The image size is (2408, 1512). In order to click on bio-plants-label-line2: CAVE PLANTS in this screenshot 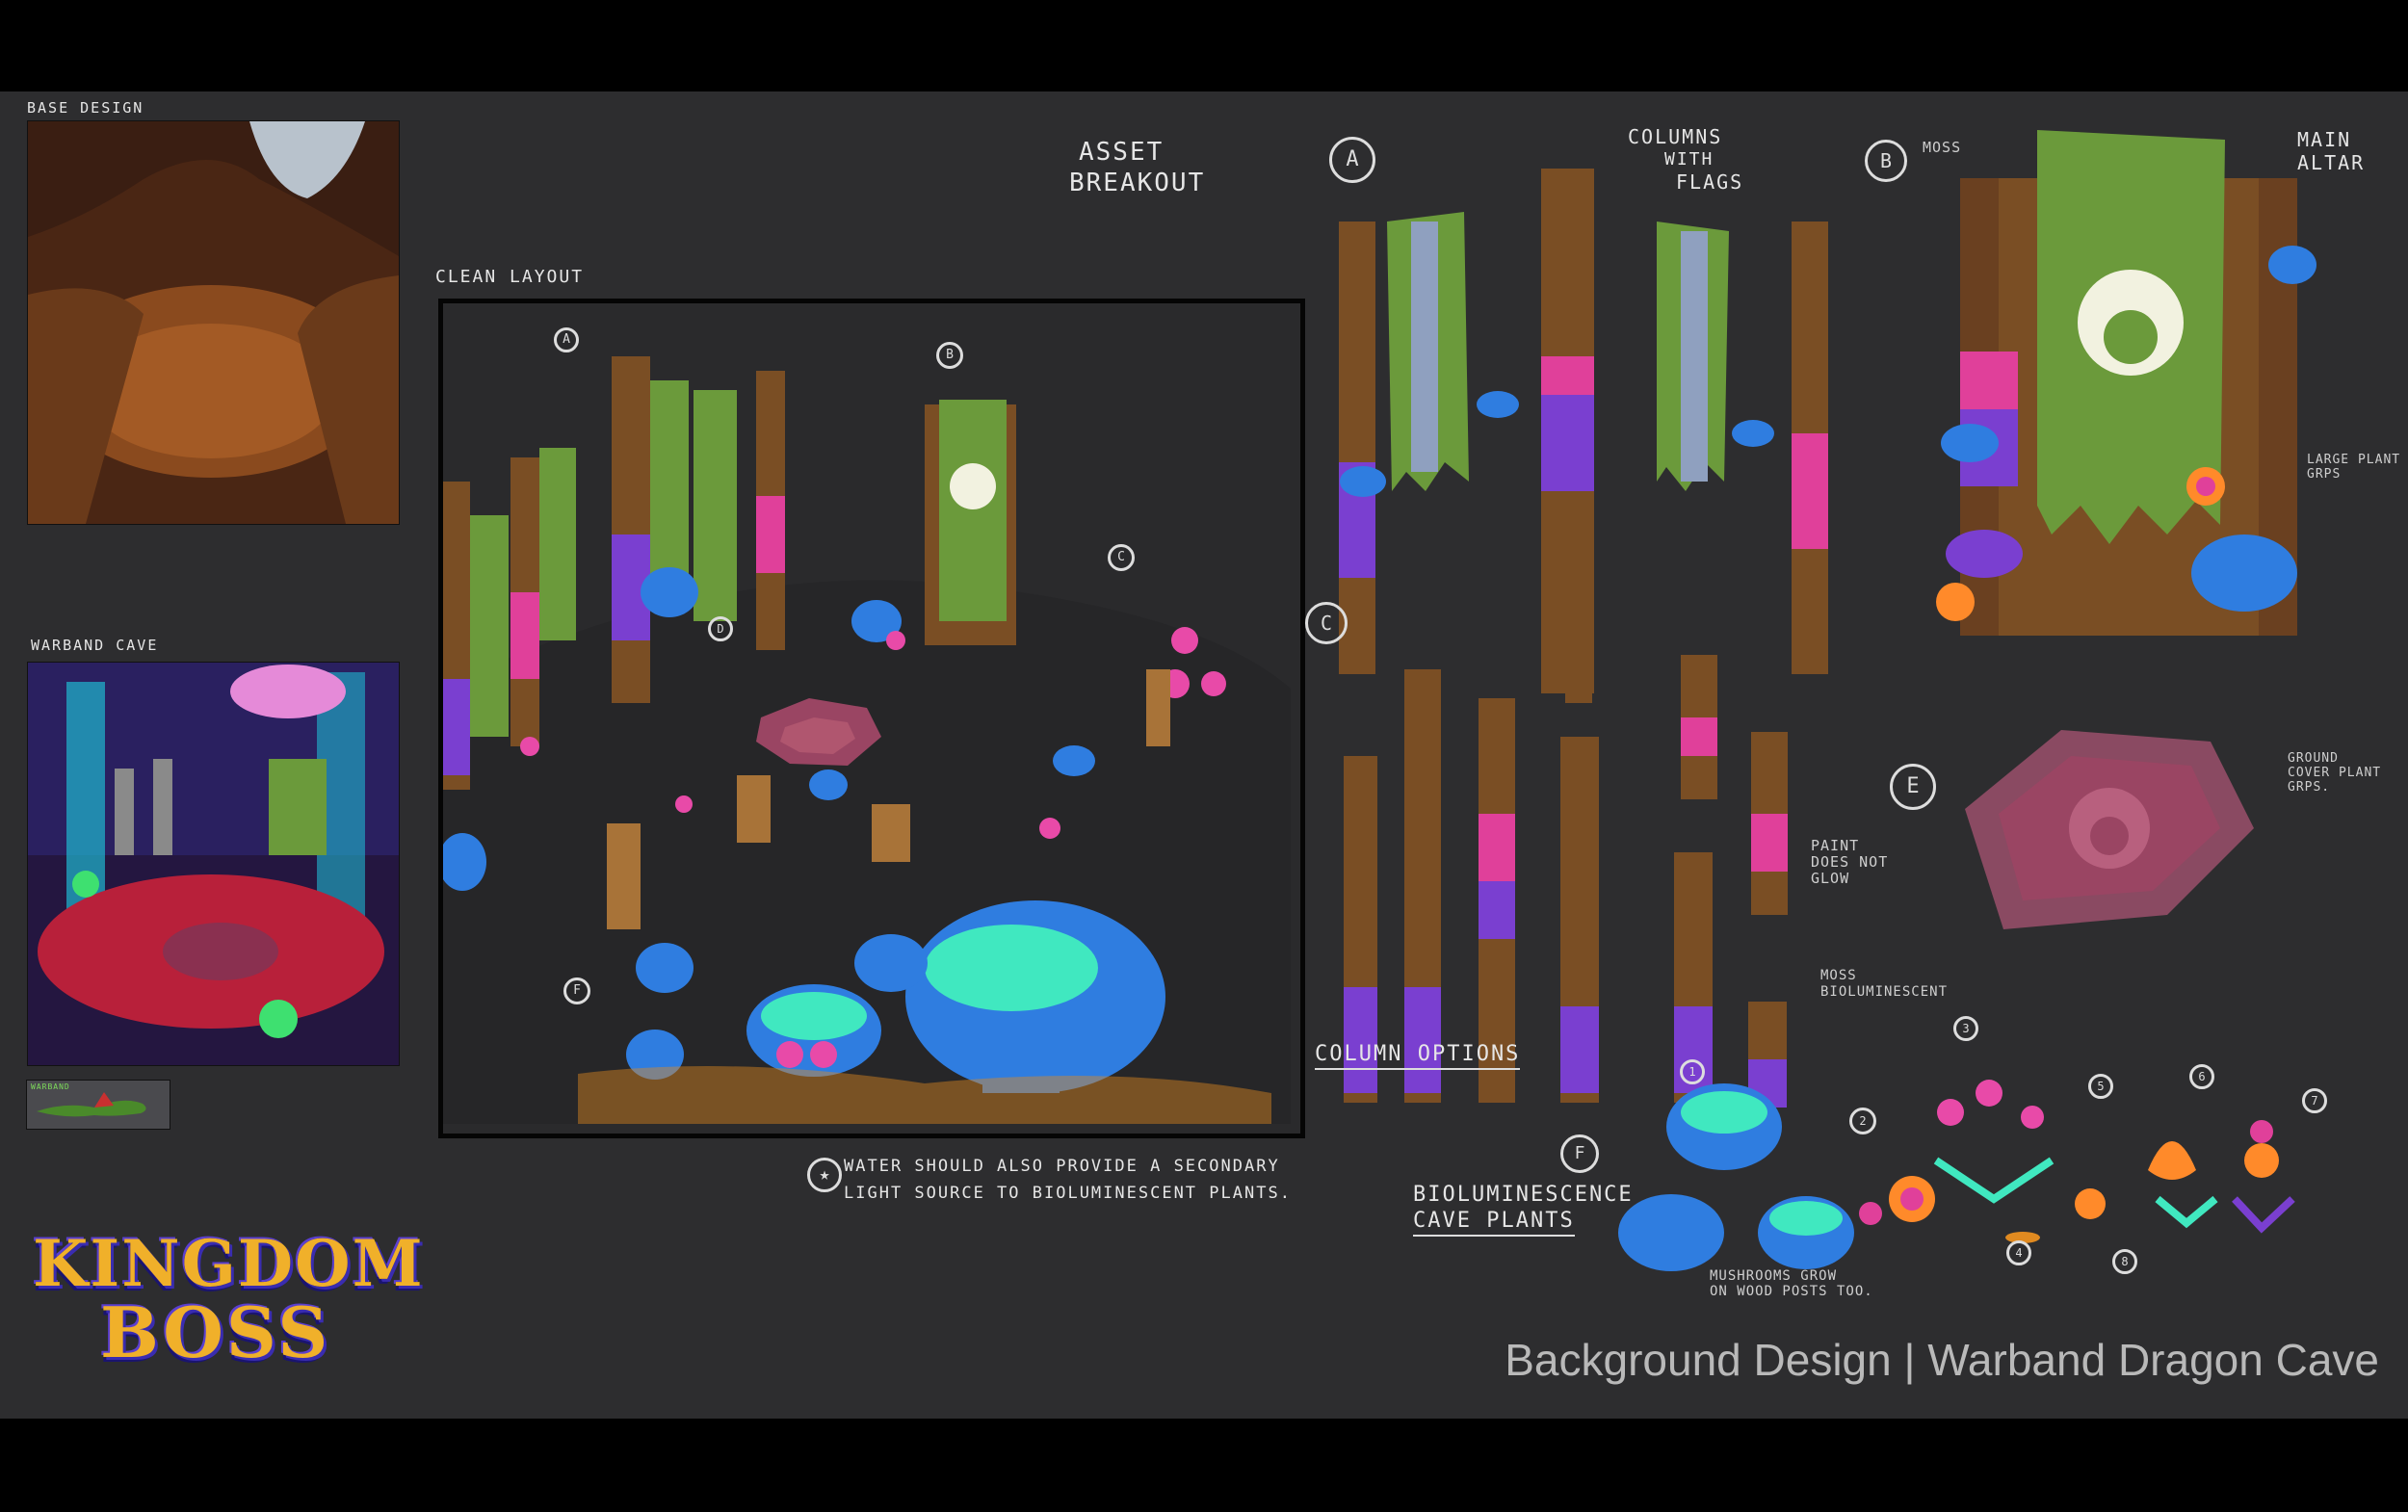, I will do `click(1494, 1223)`.